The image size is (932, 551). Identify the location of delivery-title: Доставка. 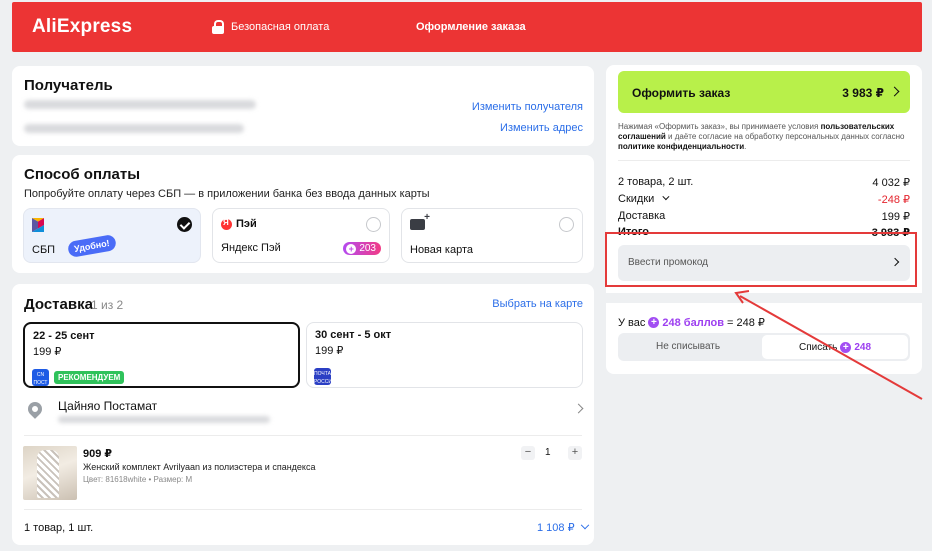
(58, 304).